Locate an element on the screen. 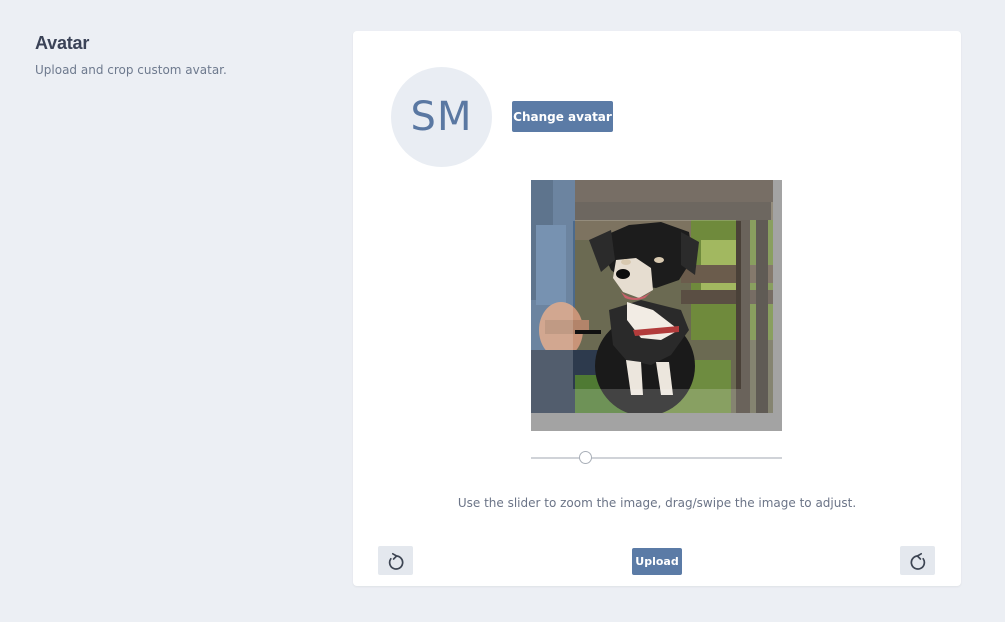 The width and height of the screenshot is (1005, 622). section-info: Avatar Upload and crop custom avatar. is located at coordinates (185, 55).